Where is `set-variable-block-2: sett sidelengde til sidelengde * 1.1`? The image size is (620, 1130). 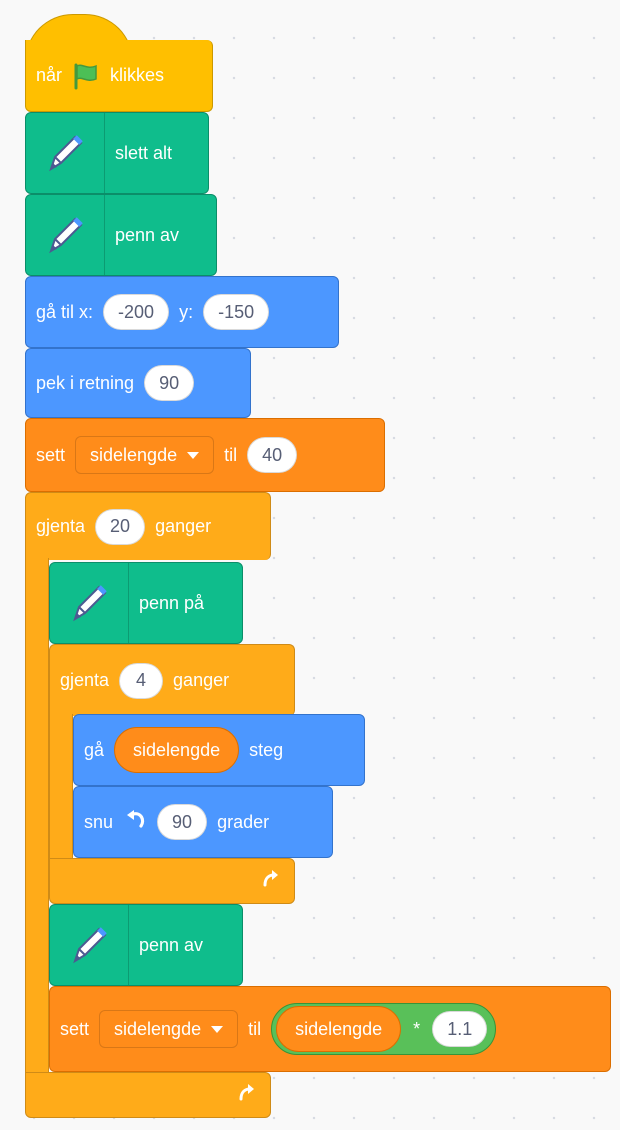 set-variable-block-2: sett sidelengde til sidelengde * 1.1 is located at coordinates (330, 1029).